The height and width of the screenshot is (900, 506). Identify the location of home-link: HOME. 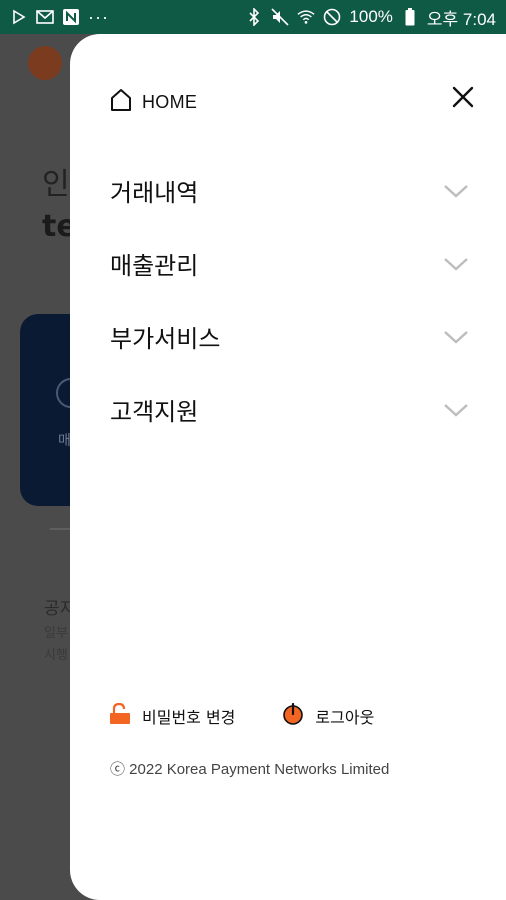
(153, 102).